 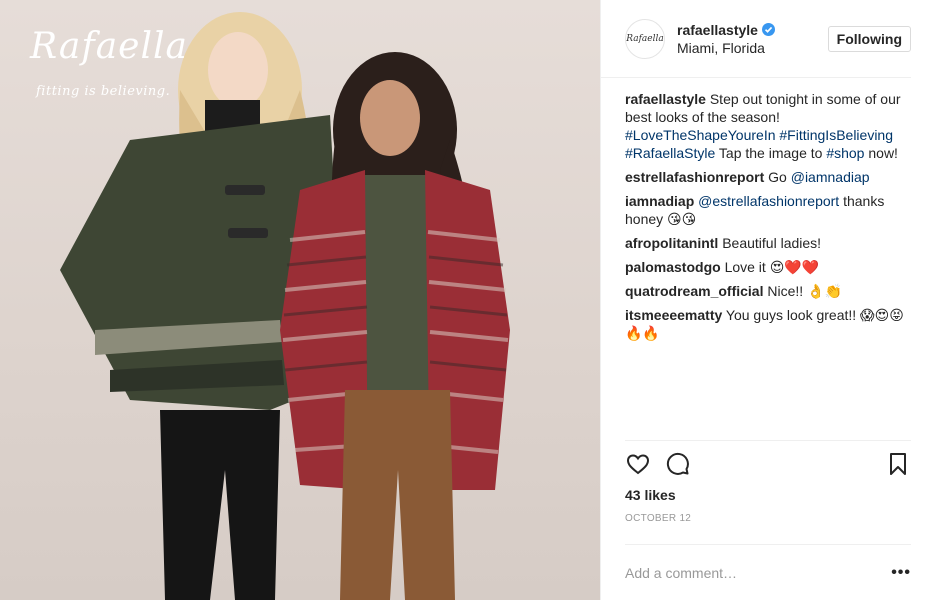 I want to click on hashtag-link: #shop, so click(x=845, y=153).